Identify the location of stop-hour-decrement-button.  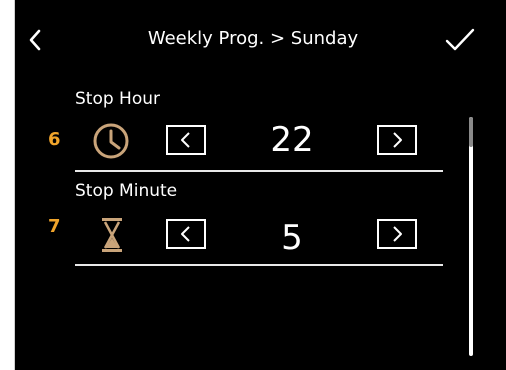
(186, 140).